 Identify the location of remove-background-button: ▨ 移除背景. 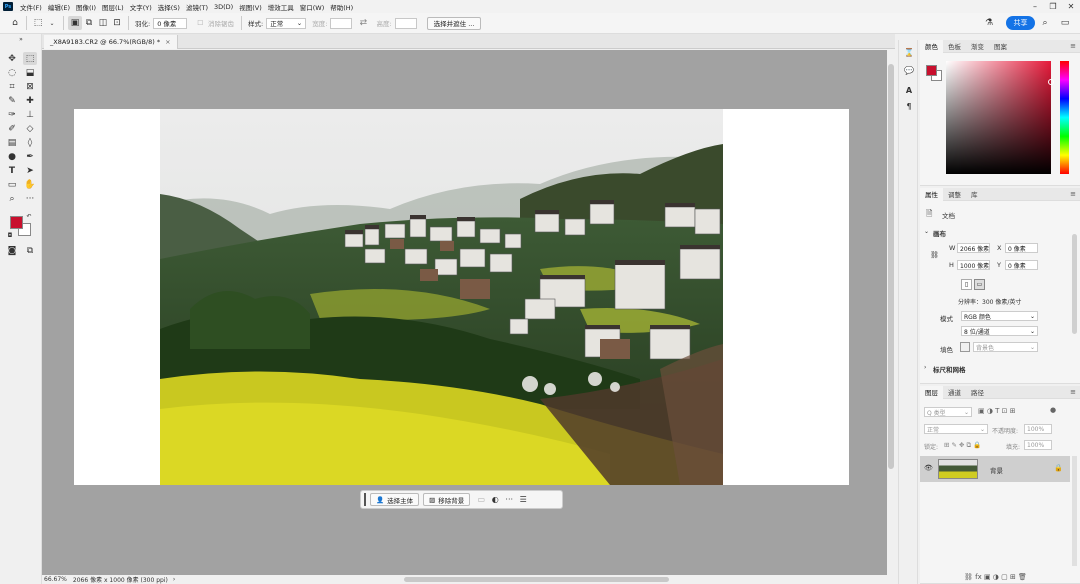
(447, 499).